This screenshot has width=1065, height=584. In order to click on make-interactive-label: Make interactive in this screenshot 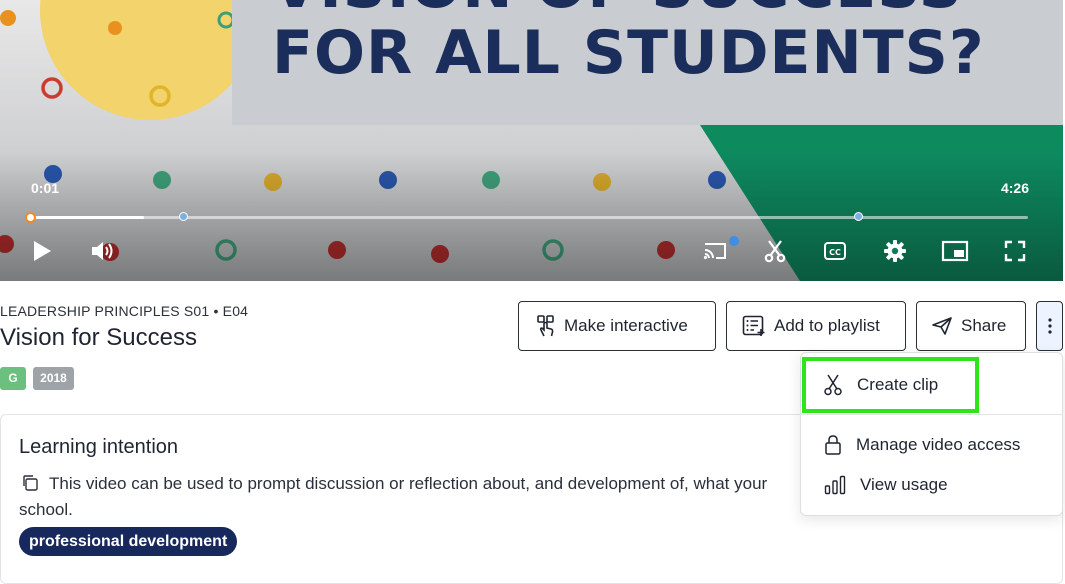, I will do `click(626, 325)`.